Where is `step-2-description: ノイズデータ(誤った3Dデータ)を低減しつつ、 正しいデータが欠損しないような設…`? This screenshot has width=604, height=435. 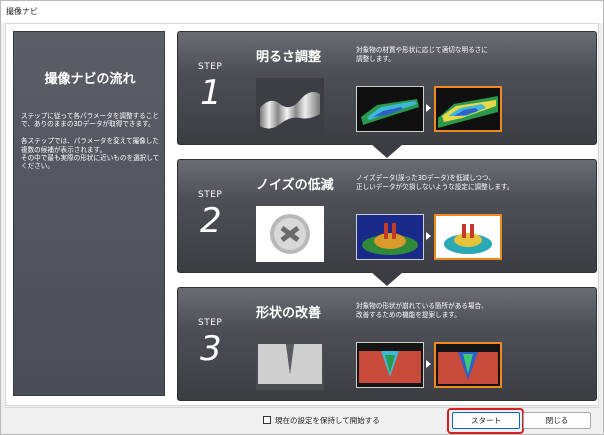 step-2-description: ノイズデータ(誤った3Dデータ)を低減しつつ、 正しいデータが欠損しないような設… is located at coordinates (435, 182).